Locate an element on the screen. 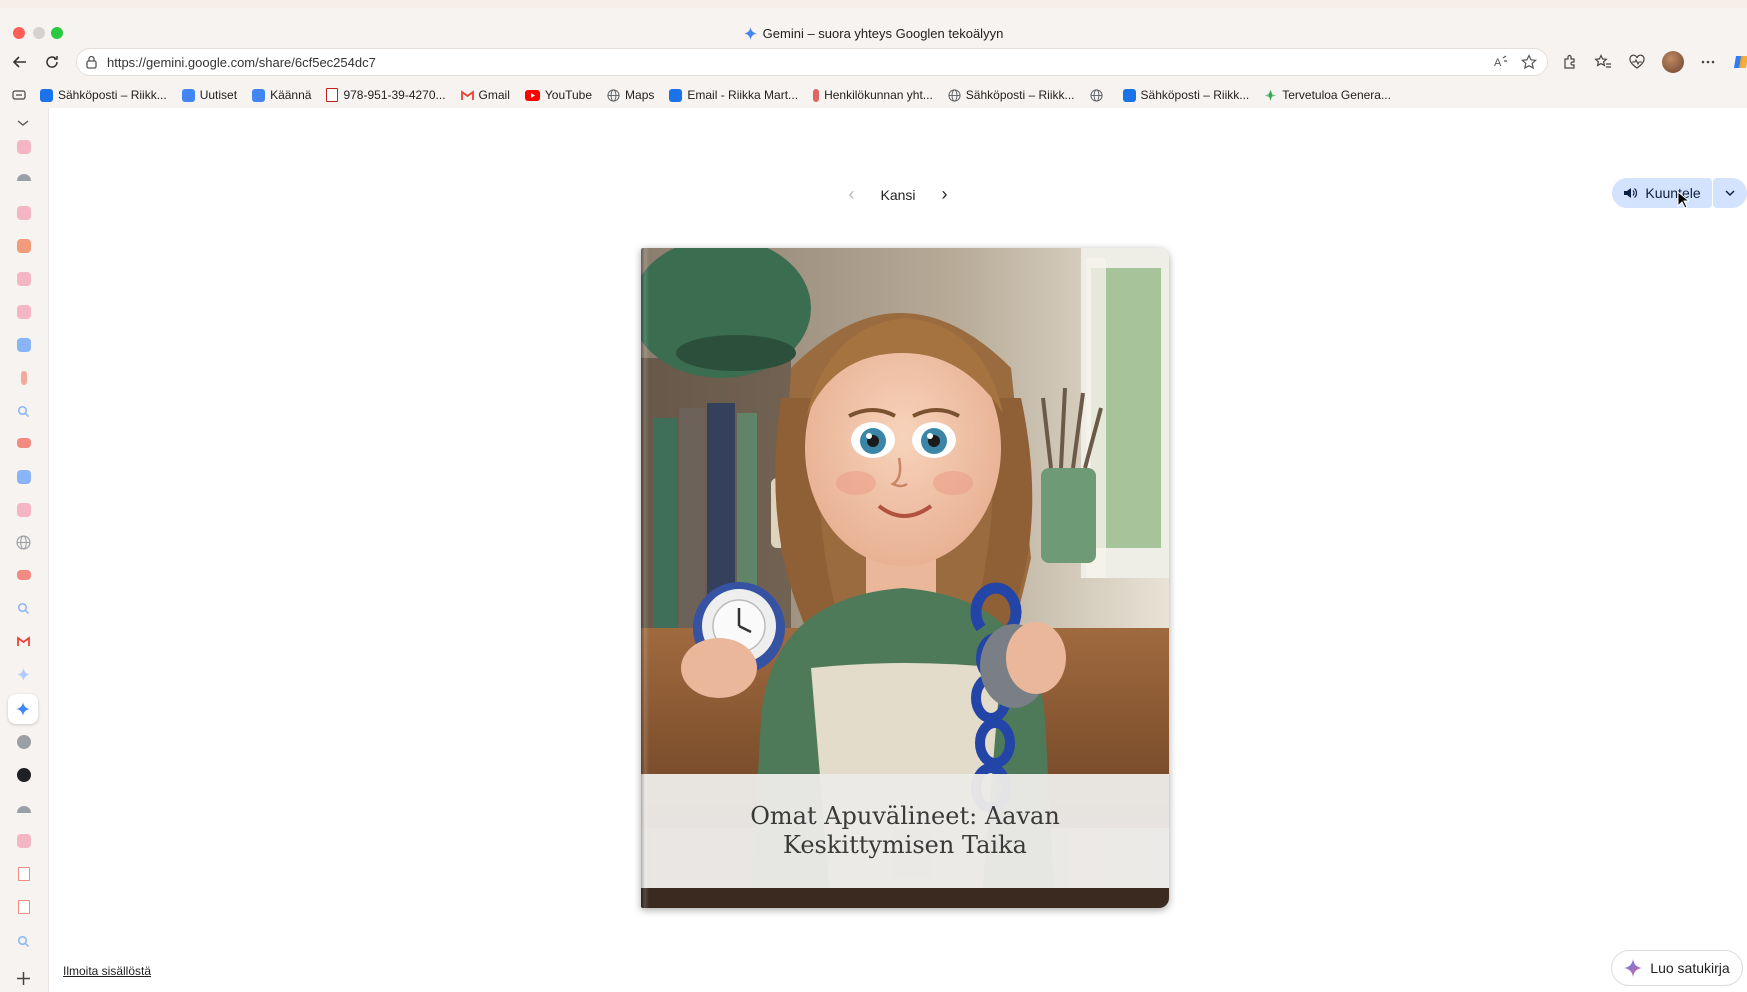 The width and height of the screenshot is (1747, 992). next-page-button: › is located at coordinates (945, 194).